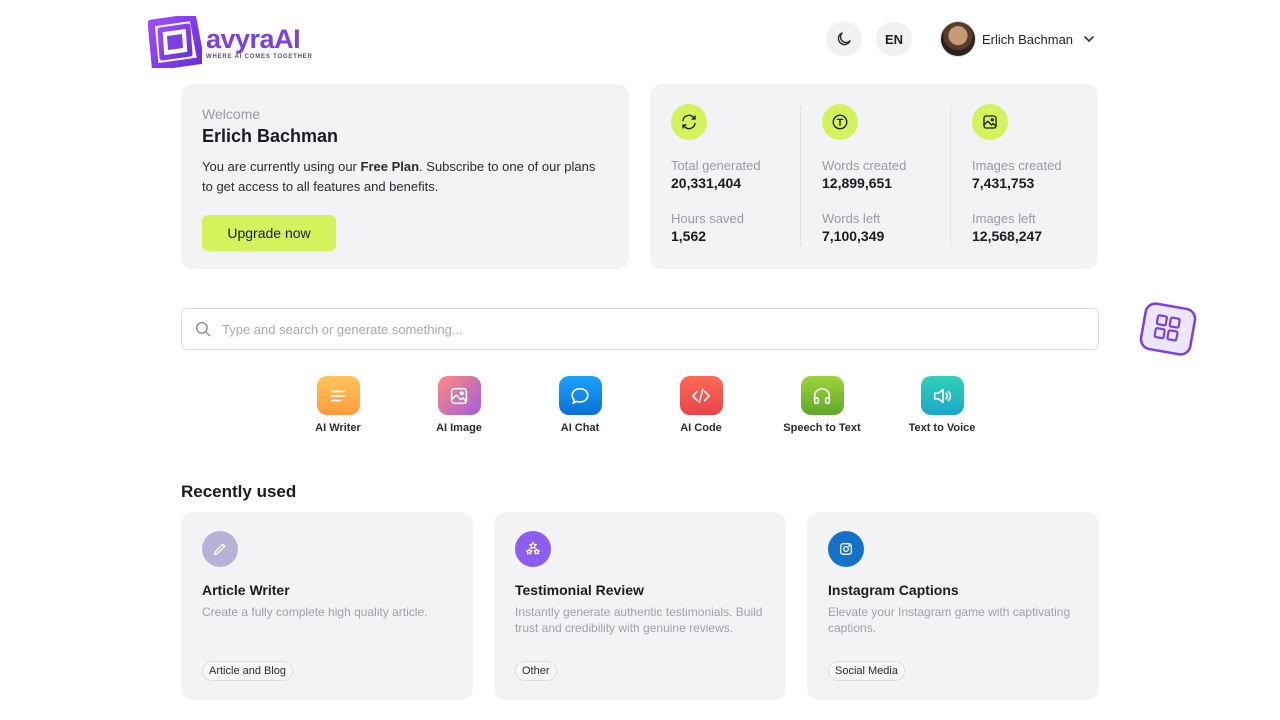 Image resolution: width=1280 pixels, height=720 pixels. What do you see at coordinates (893, 590) in the screenshot?
I see `recent-title: Instagram Captions` at bounding box center [893, 590].